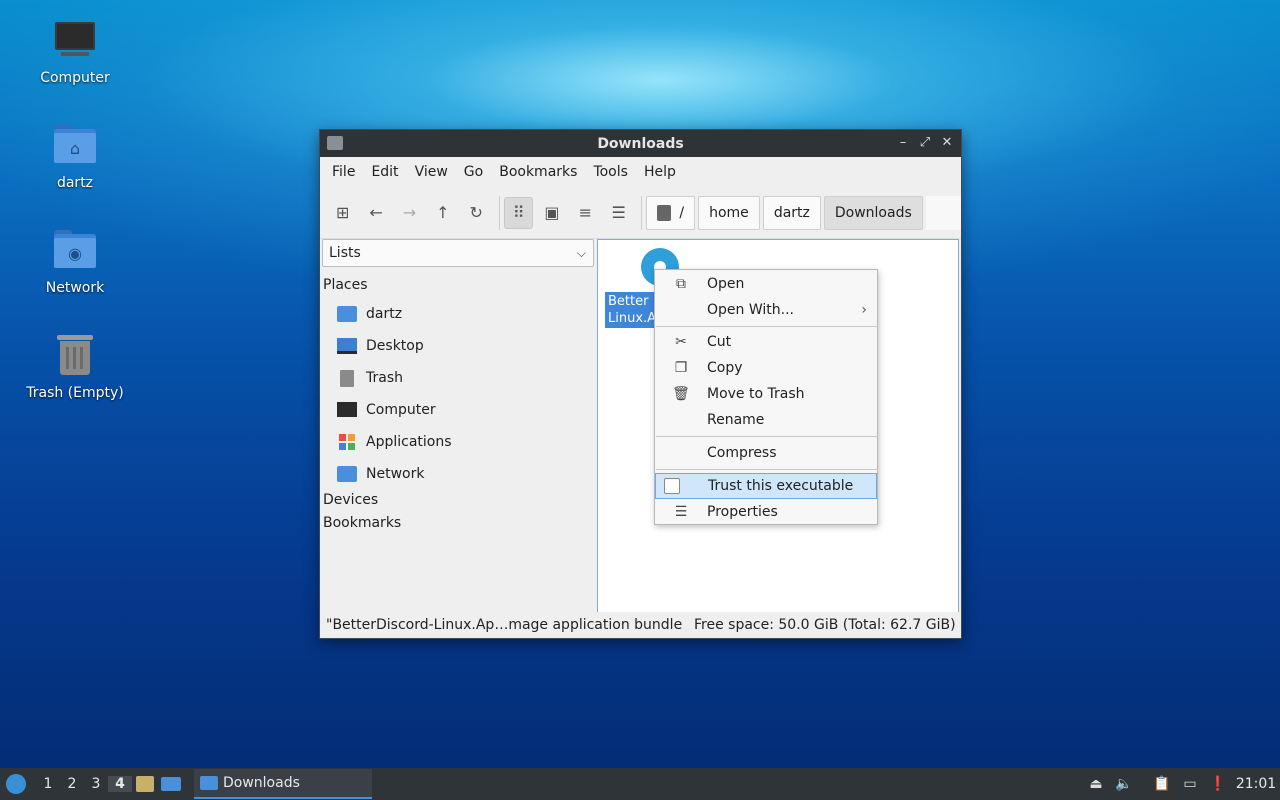  I want to click on toolbar: ⊞ ← → ↑ ↻ ⠿ ▣ ≡ ☰ / home dartz Downloads, so click(641, 213).